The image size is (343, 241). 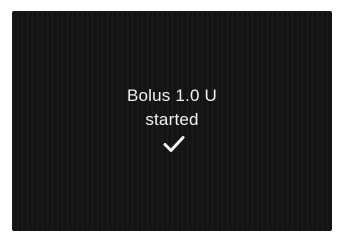 I want to click on bolus-amount-text: Bolus 1.0 U, so click(x=172, y=95).